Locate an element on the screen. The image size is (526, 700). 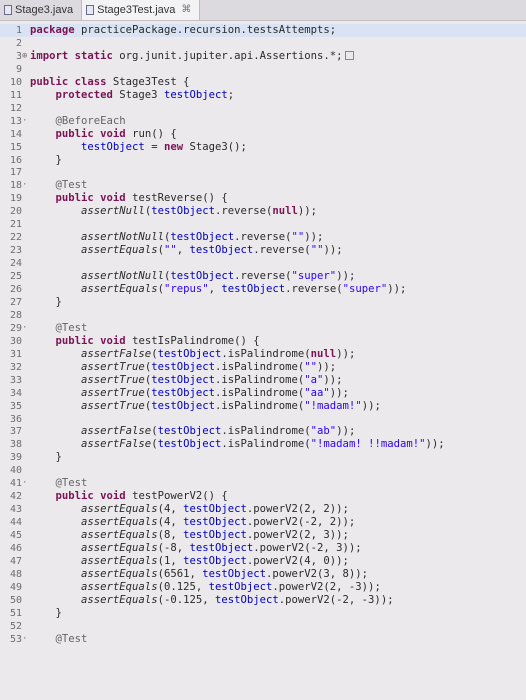
code-line: 30 public void testIsPalindrome() { is located at coordinates (263, 341).